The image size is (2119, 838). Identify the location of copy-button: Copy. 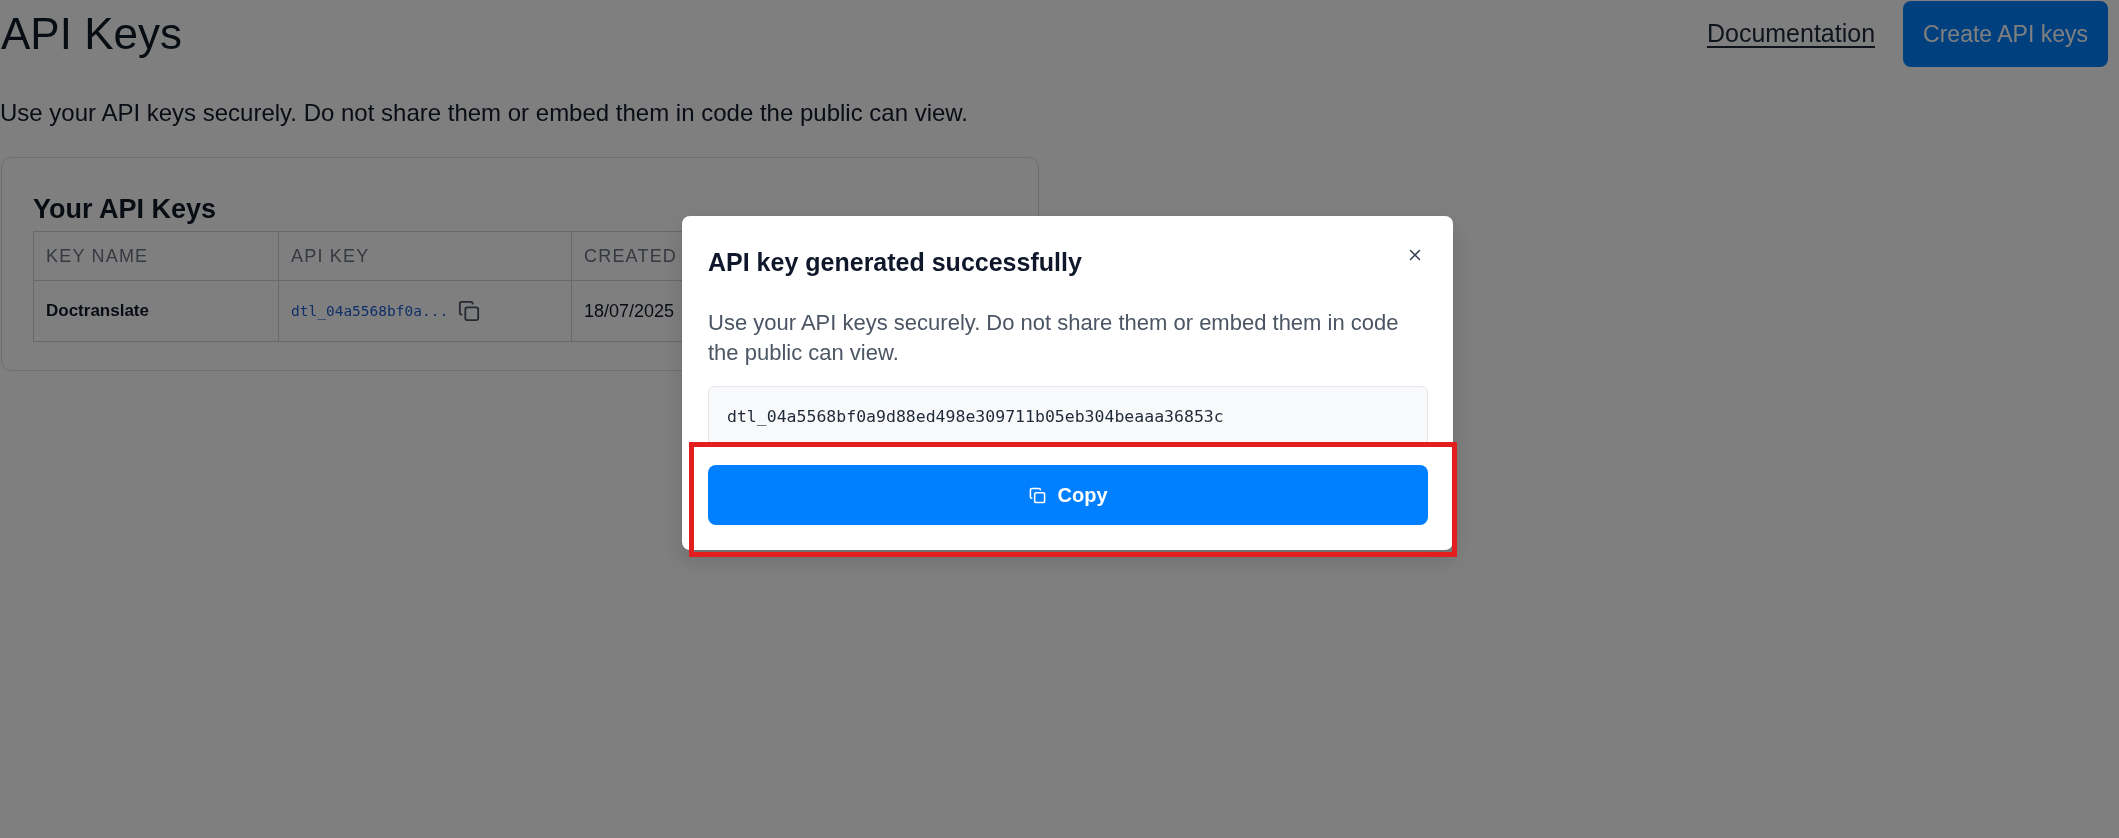
(1068, 495).